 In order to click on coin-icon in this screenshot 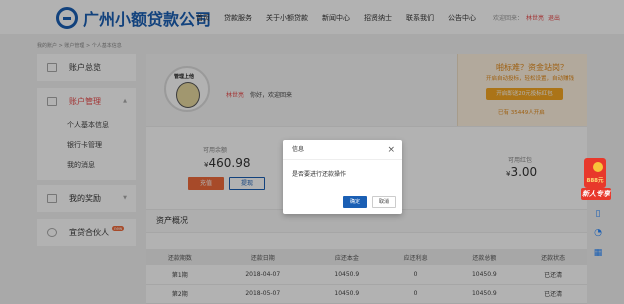, I will do `click(598, 167)`.